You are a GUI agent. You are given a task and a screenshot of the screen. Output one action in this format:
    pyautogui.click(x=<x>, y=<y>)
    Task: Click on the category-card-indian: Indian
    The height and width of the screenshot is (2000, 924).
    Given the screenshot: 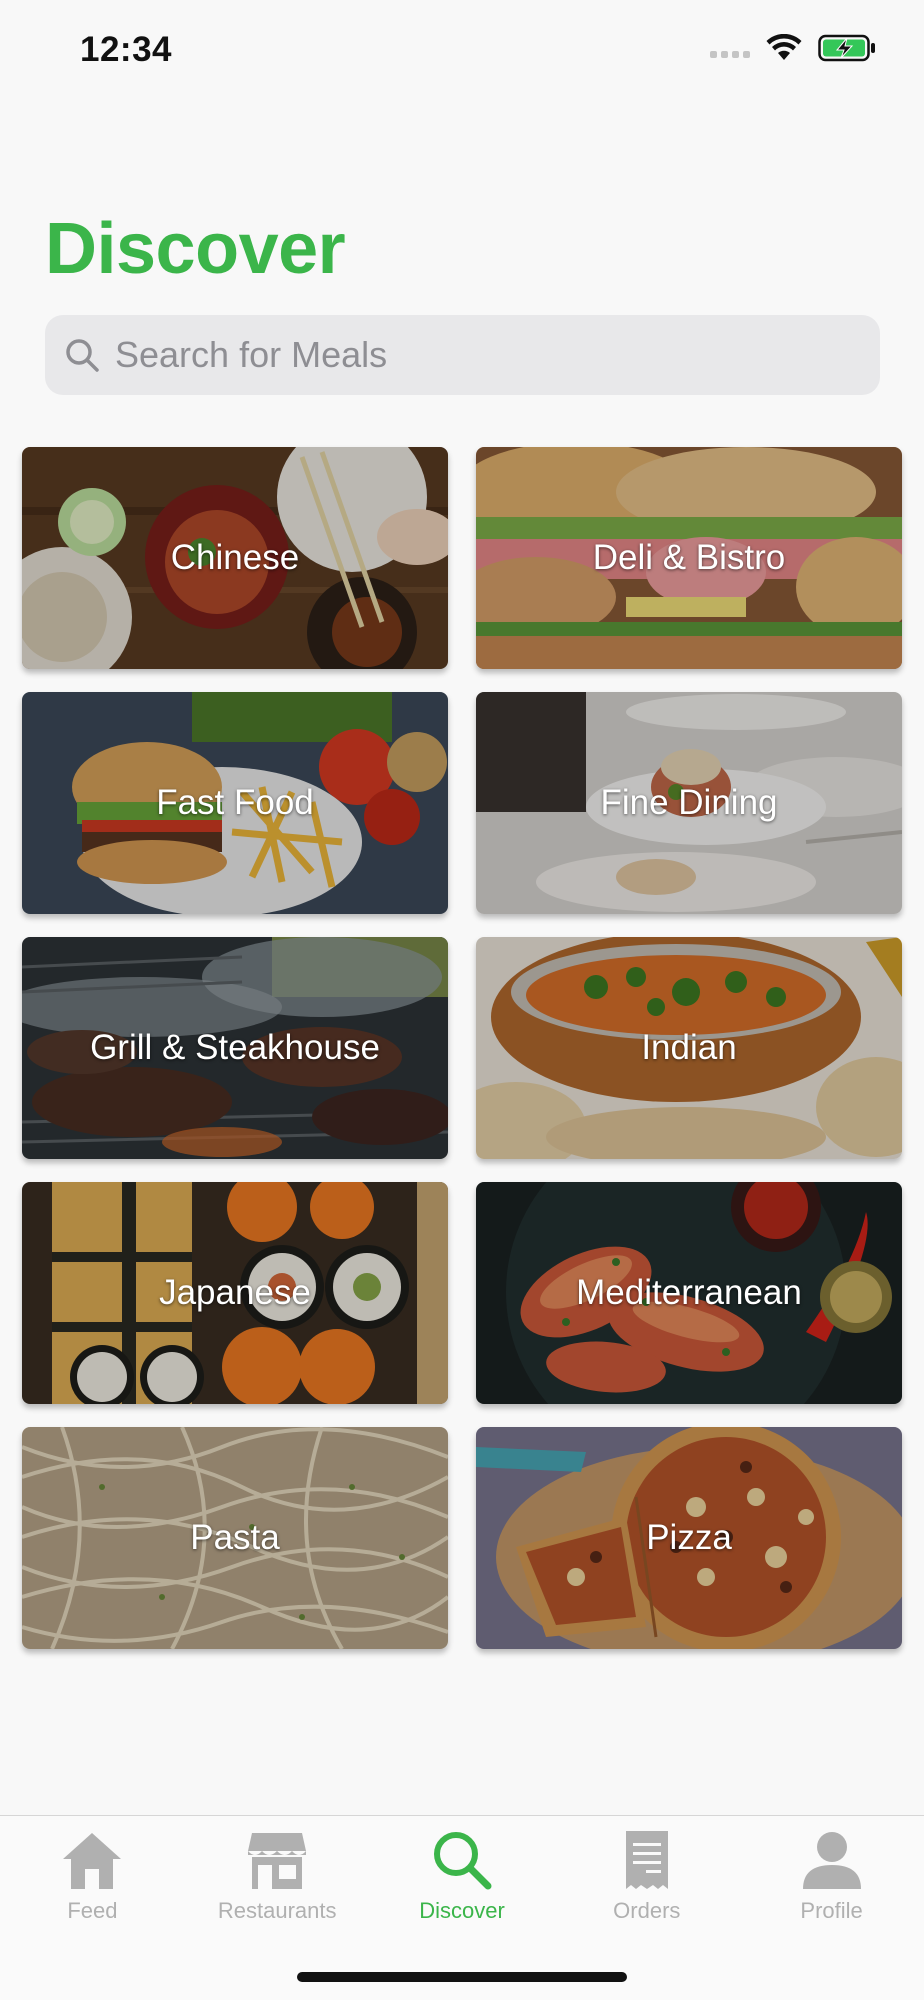 What is the action you would take?
    pyautogui.click(x=689, y=1048)
    